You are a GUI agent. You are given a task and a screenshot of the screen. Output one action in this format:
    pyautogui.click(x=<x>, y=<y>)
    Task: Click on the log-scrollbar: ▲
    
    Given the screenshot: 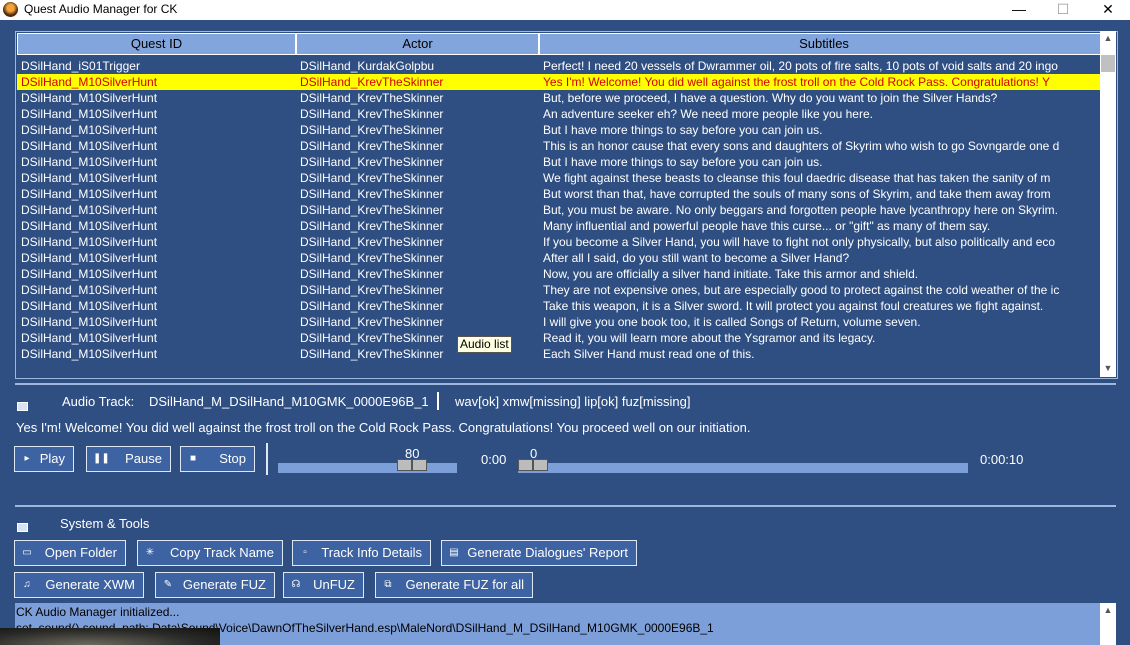 What is the action you would take?
    pyautogui.click(x=1108, y=624)
    